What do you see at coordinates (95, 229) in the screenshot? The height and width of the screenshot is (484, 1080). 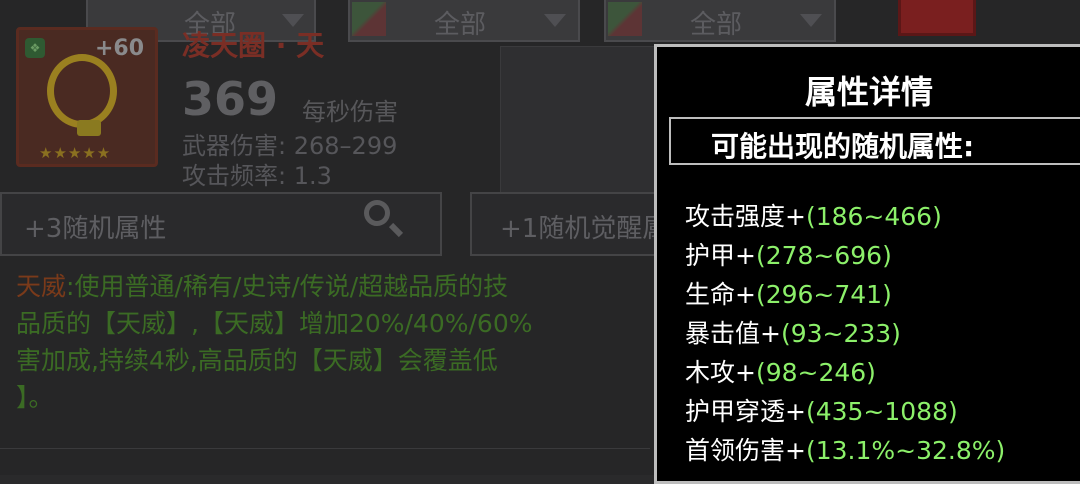 I see `random-attr-label: +3随机属性` at bounding box center [95, 229].